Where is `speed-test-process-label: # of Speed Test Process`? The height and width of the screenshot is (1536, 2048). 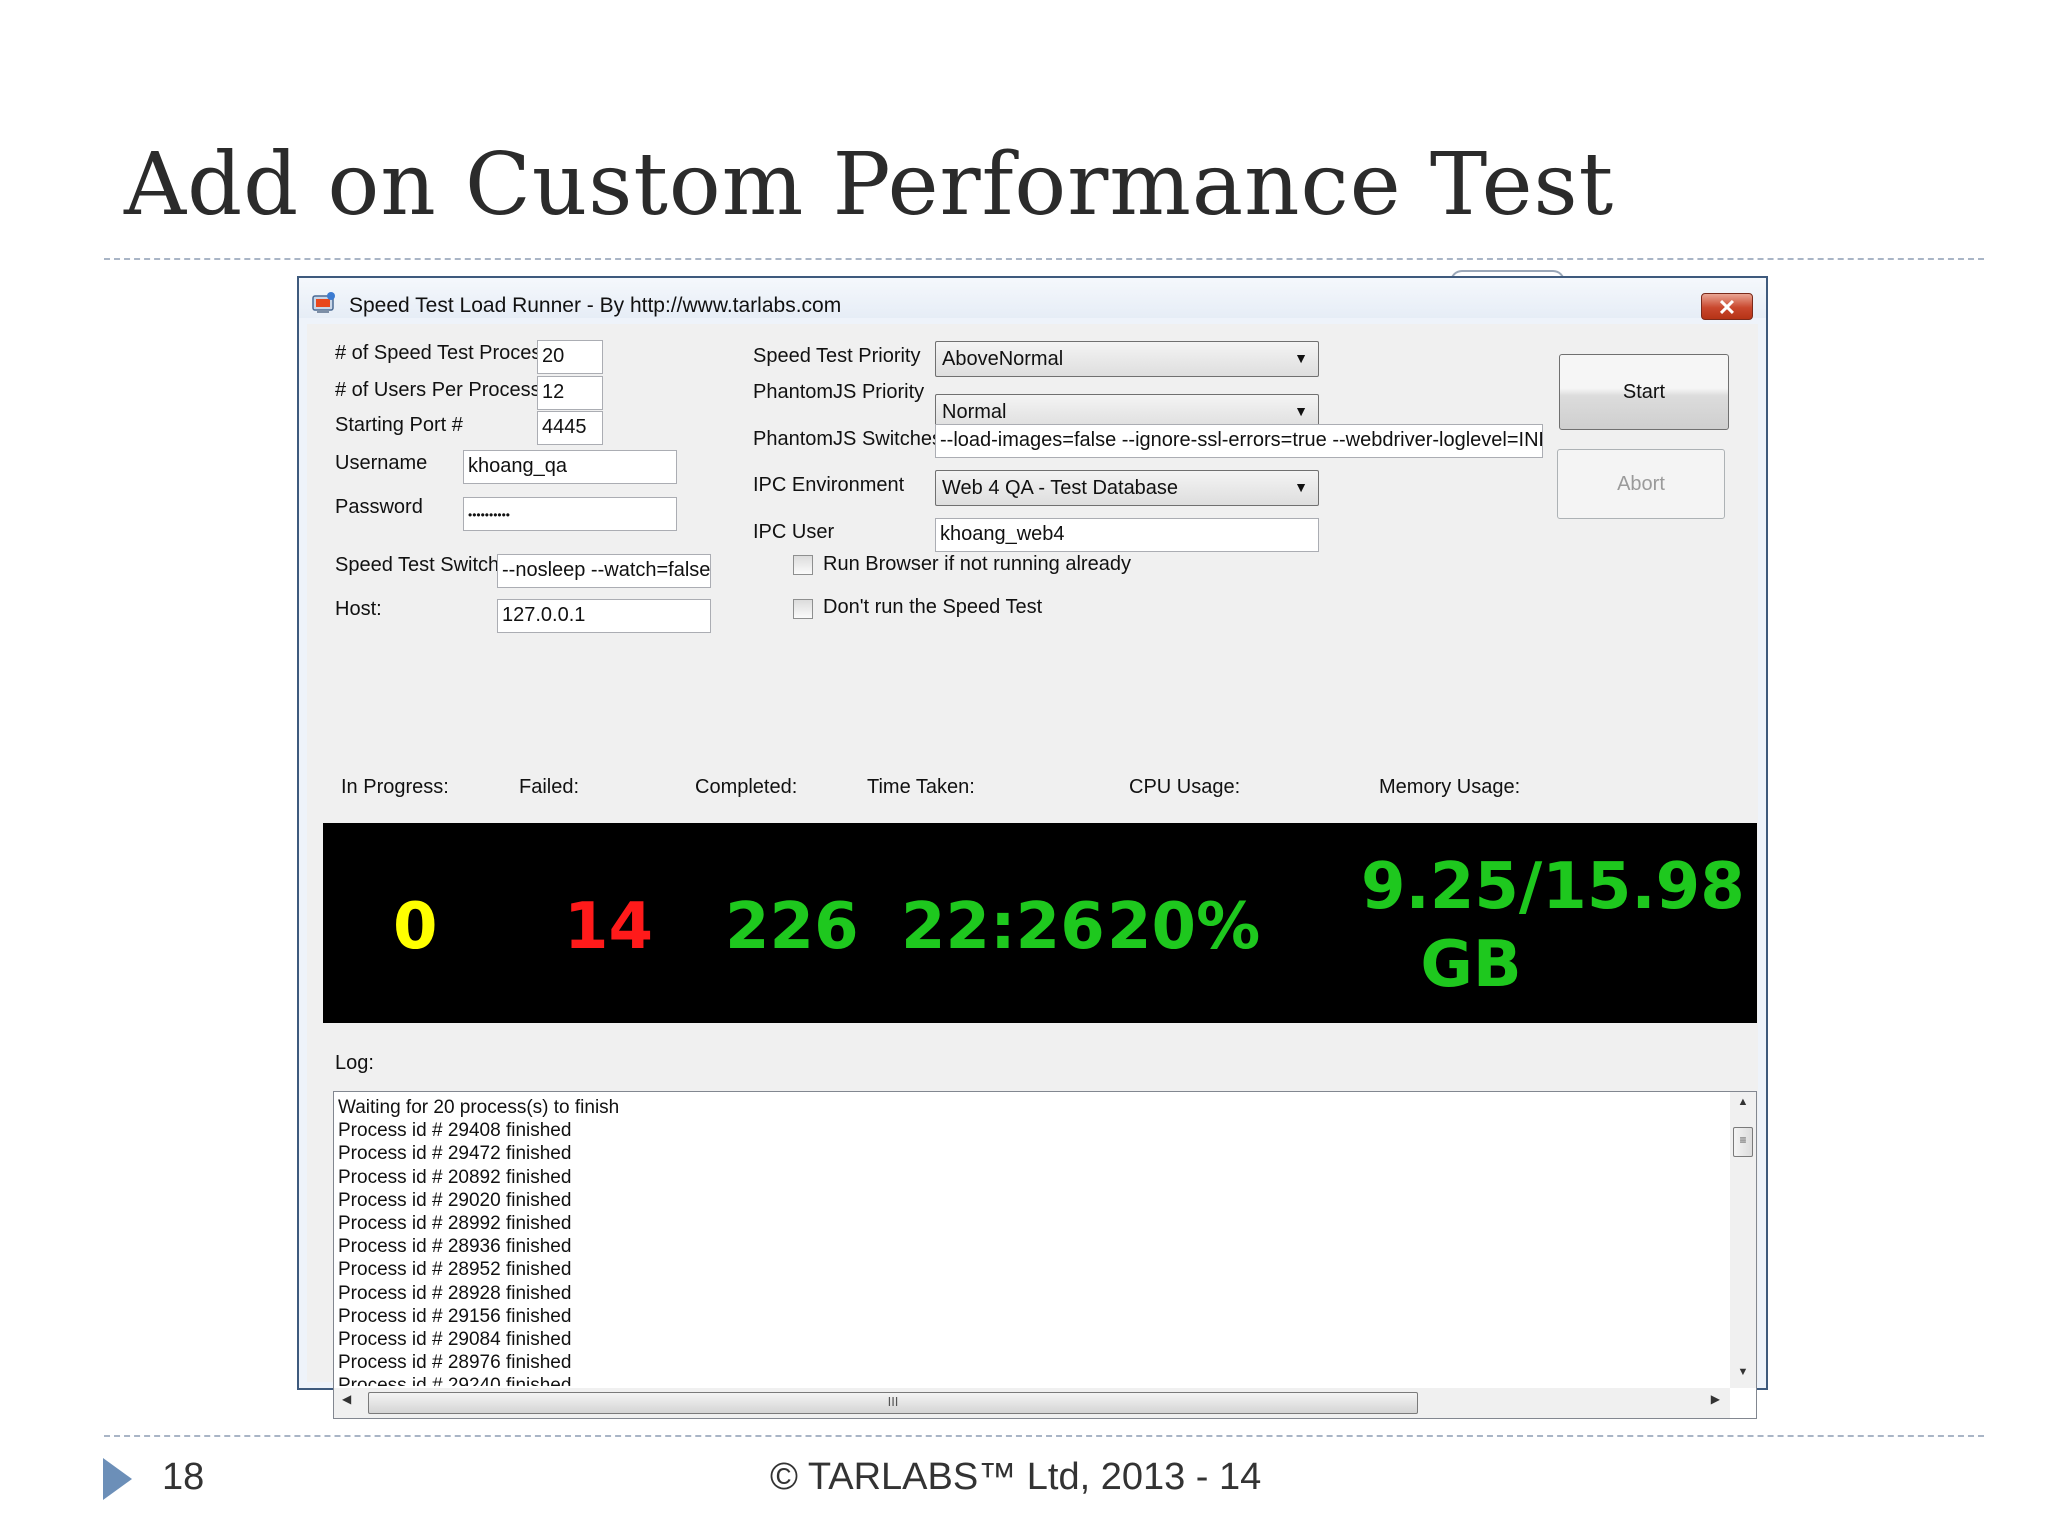 speed-test-process-label: # of Speed Test Process is located at coordinates (443, 353).